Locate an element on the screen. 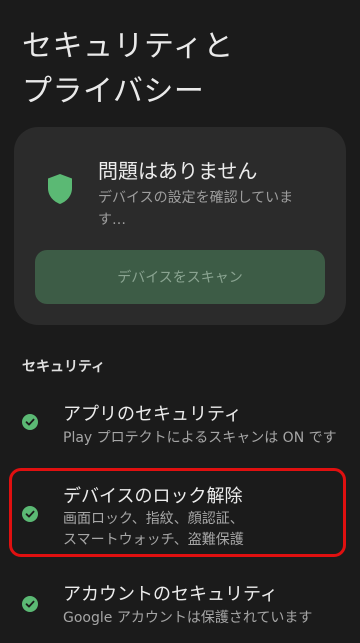  item-subtitle: Play プロテクトによるスキャンは ON です is located at coordinates (200, 438).